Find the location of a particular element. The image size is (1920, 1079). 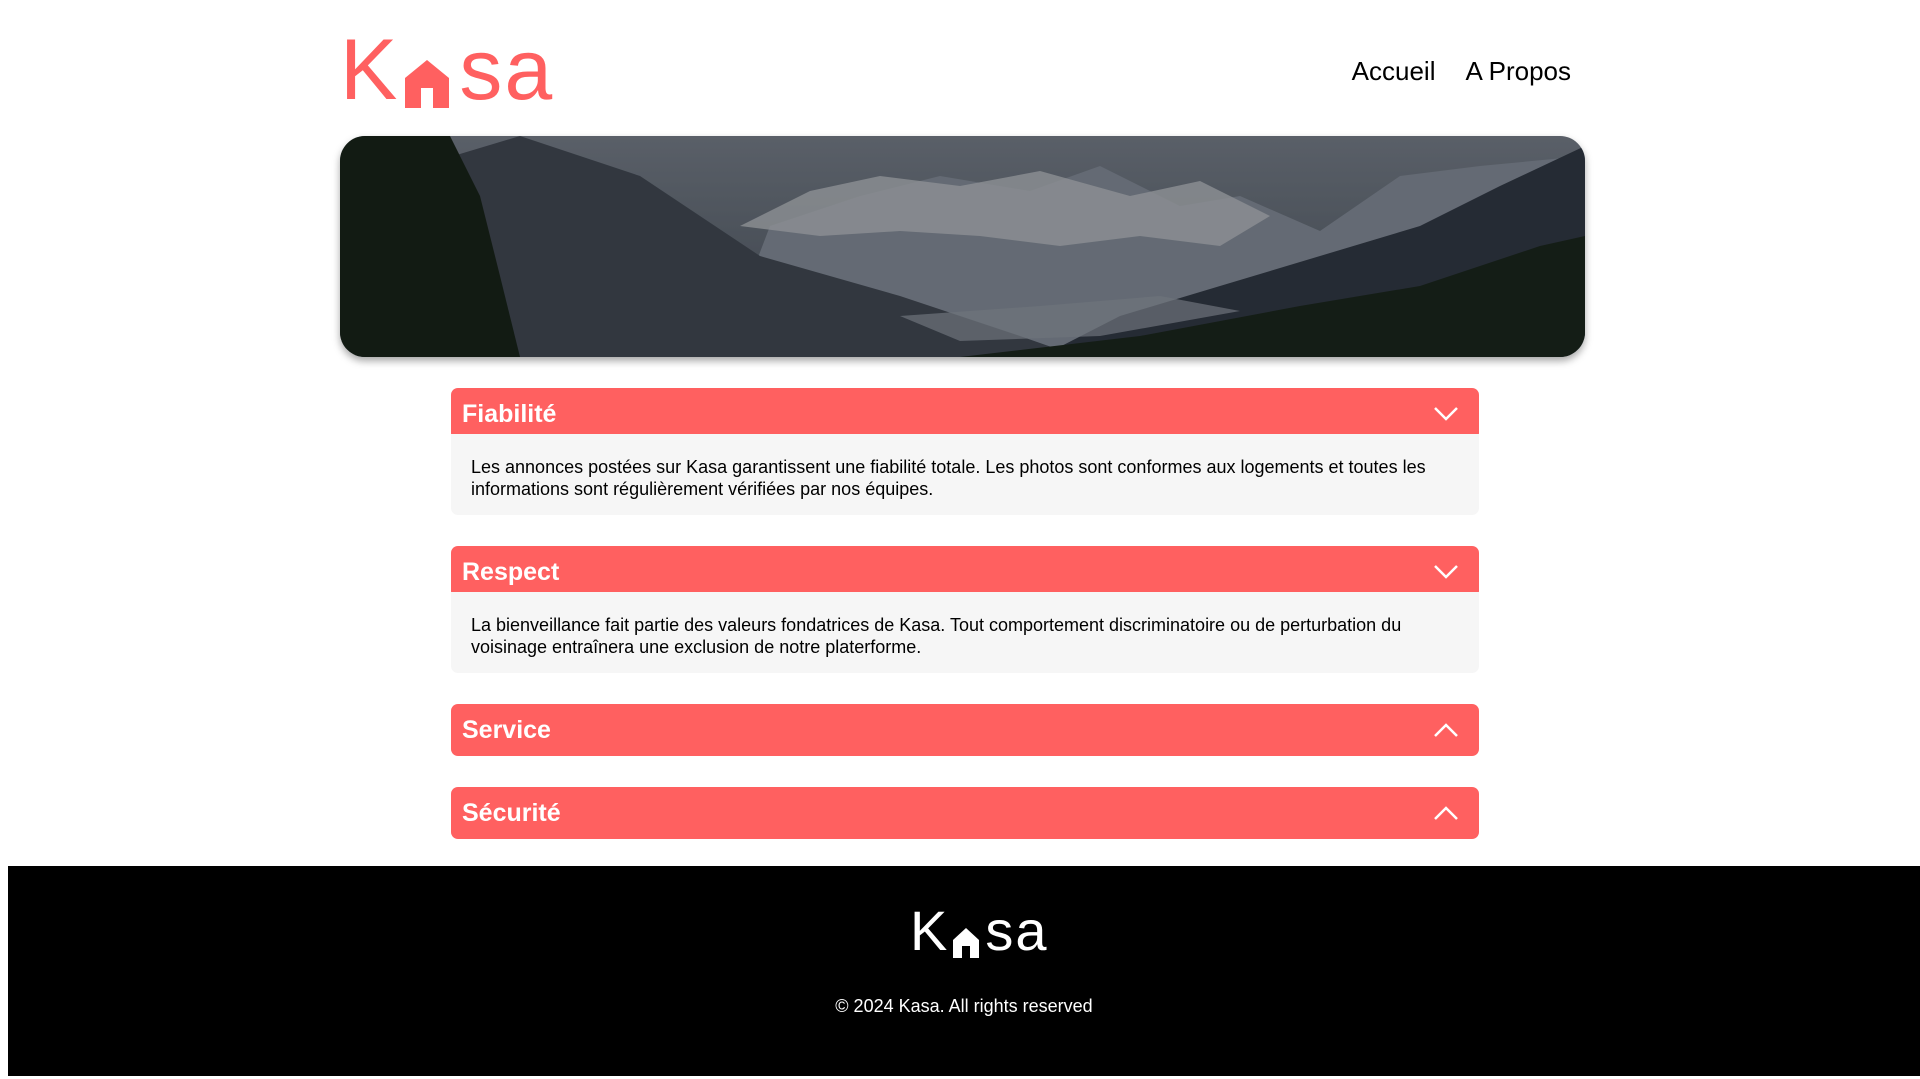

kasa-logo: K sa is located at coordinates (447, 70).